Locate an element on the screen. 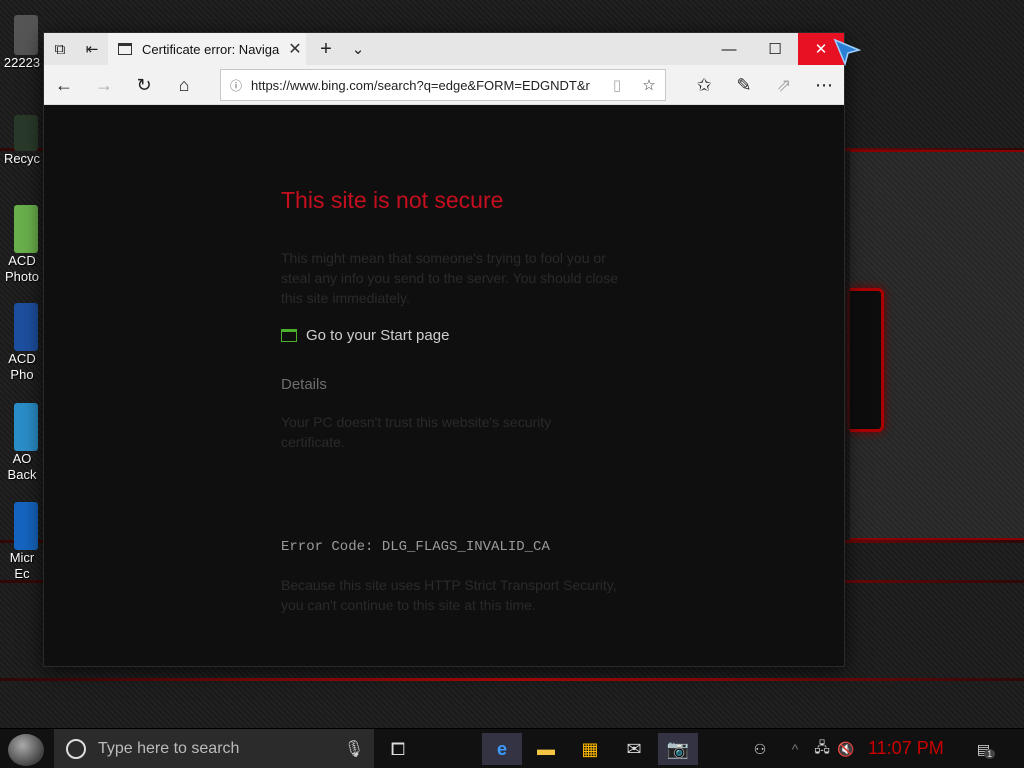  info-icon: ⓘ is located at coordinates (236, 85).